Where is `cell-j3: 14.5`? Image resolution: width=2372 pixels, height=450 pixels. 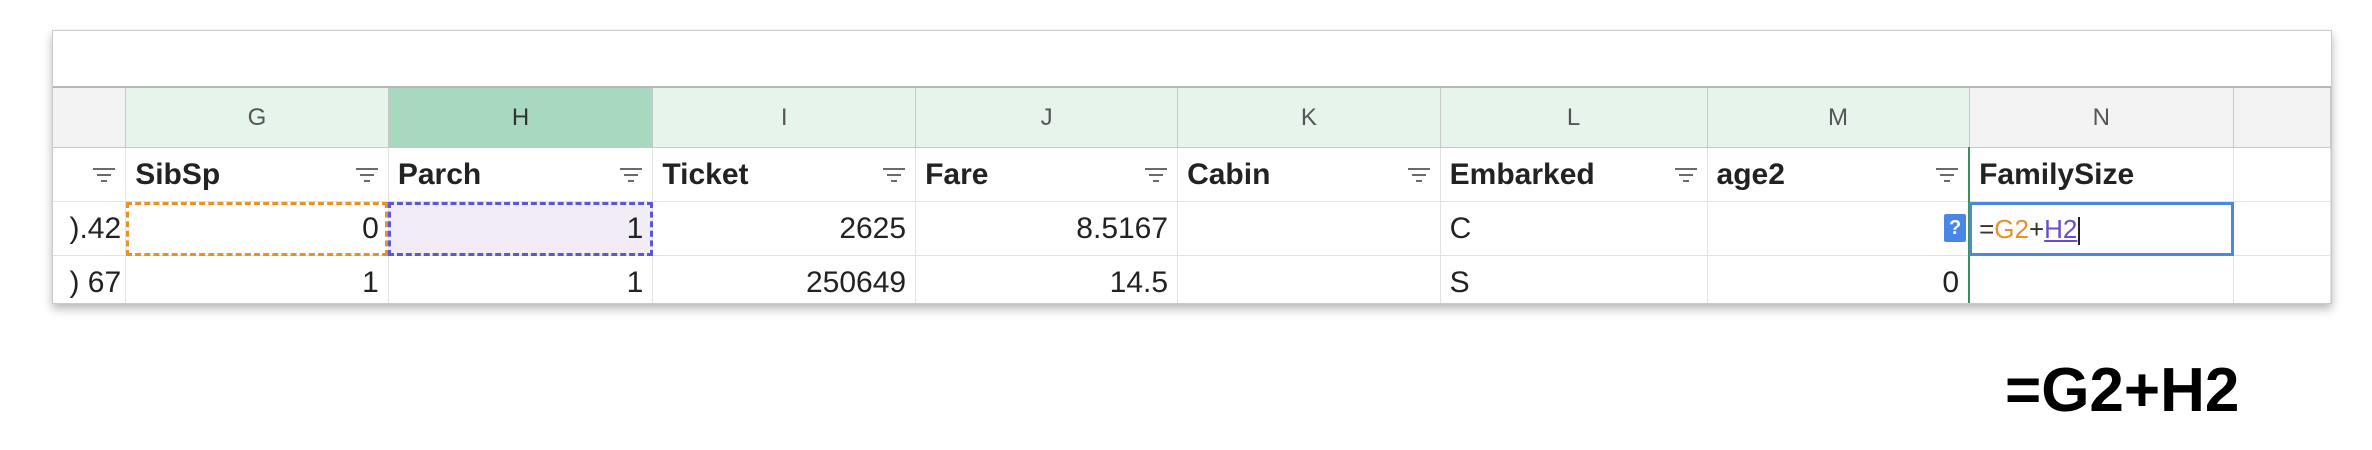 cell-j3: 14.5 is located at coordinates (1047, 279).